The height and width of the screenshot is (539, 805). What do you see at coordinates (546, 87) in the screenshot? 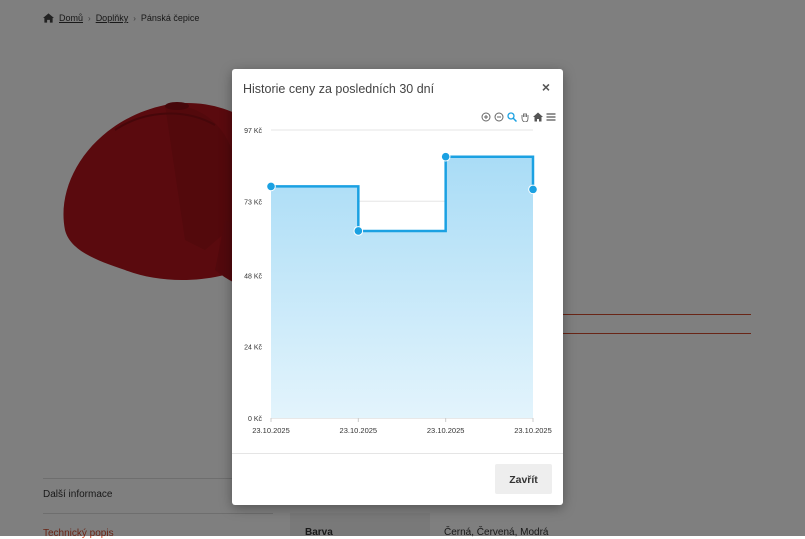
I see `close-icon: ×` at bounding box center [546, 87].